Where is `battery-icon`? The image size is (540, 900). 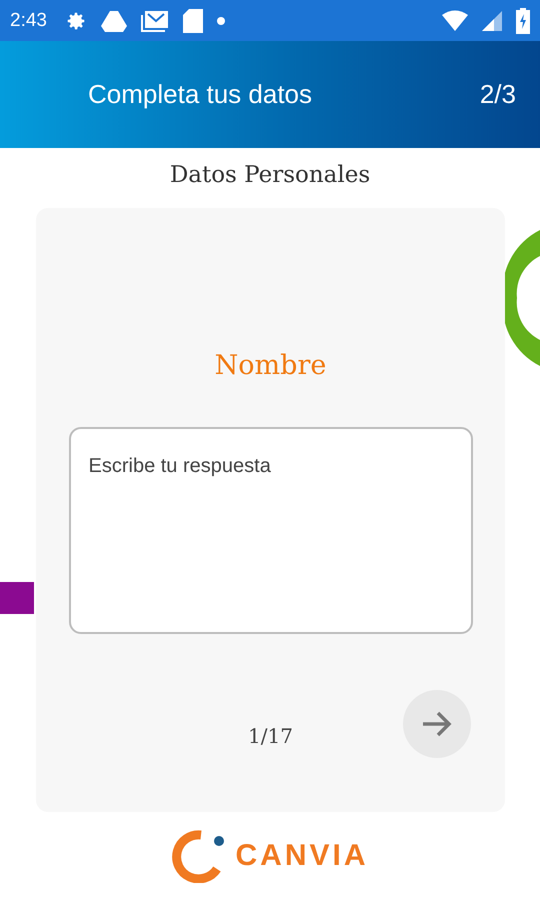 battery-icon is located at coordinates (523, 21).